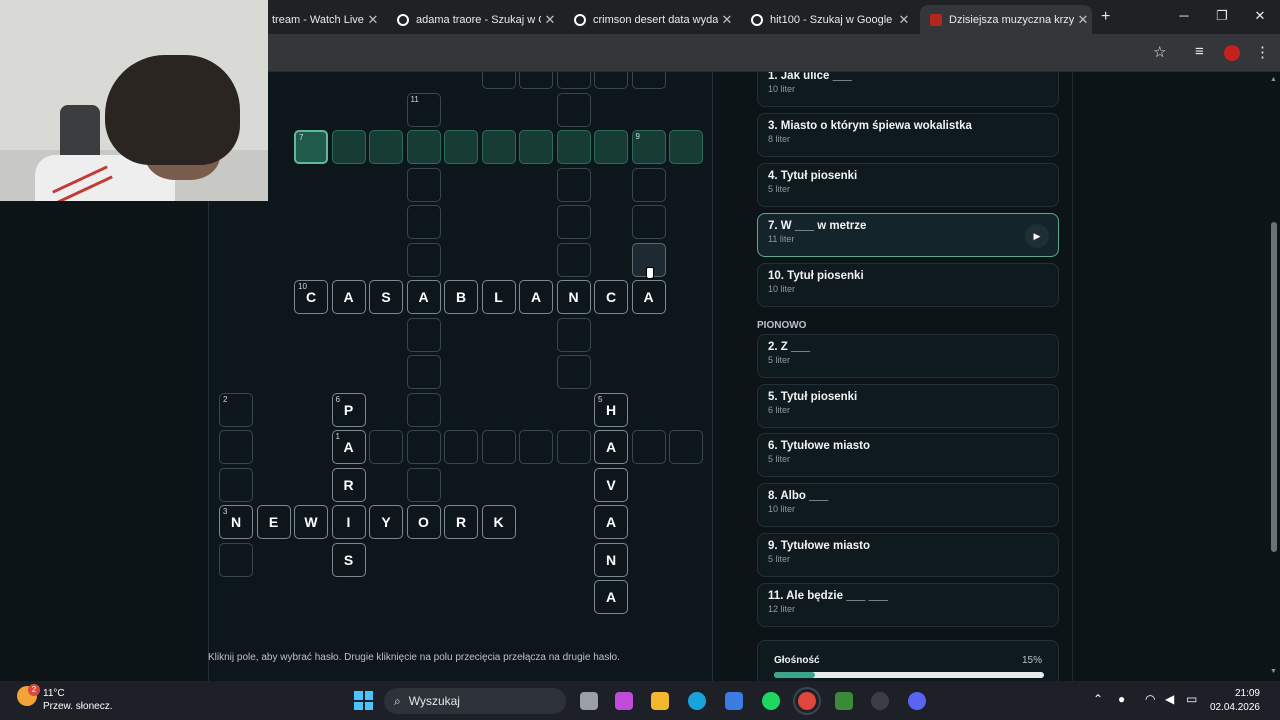 The image size is (1280, 720). What do you see at coordinates (473, 19) in the screenshot?
I see `browser-tab: adama traore - Szukaj w Go ✕` at bounding box center [473, 19].